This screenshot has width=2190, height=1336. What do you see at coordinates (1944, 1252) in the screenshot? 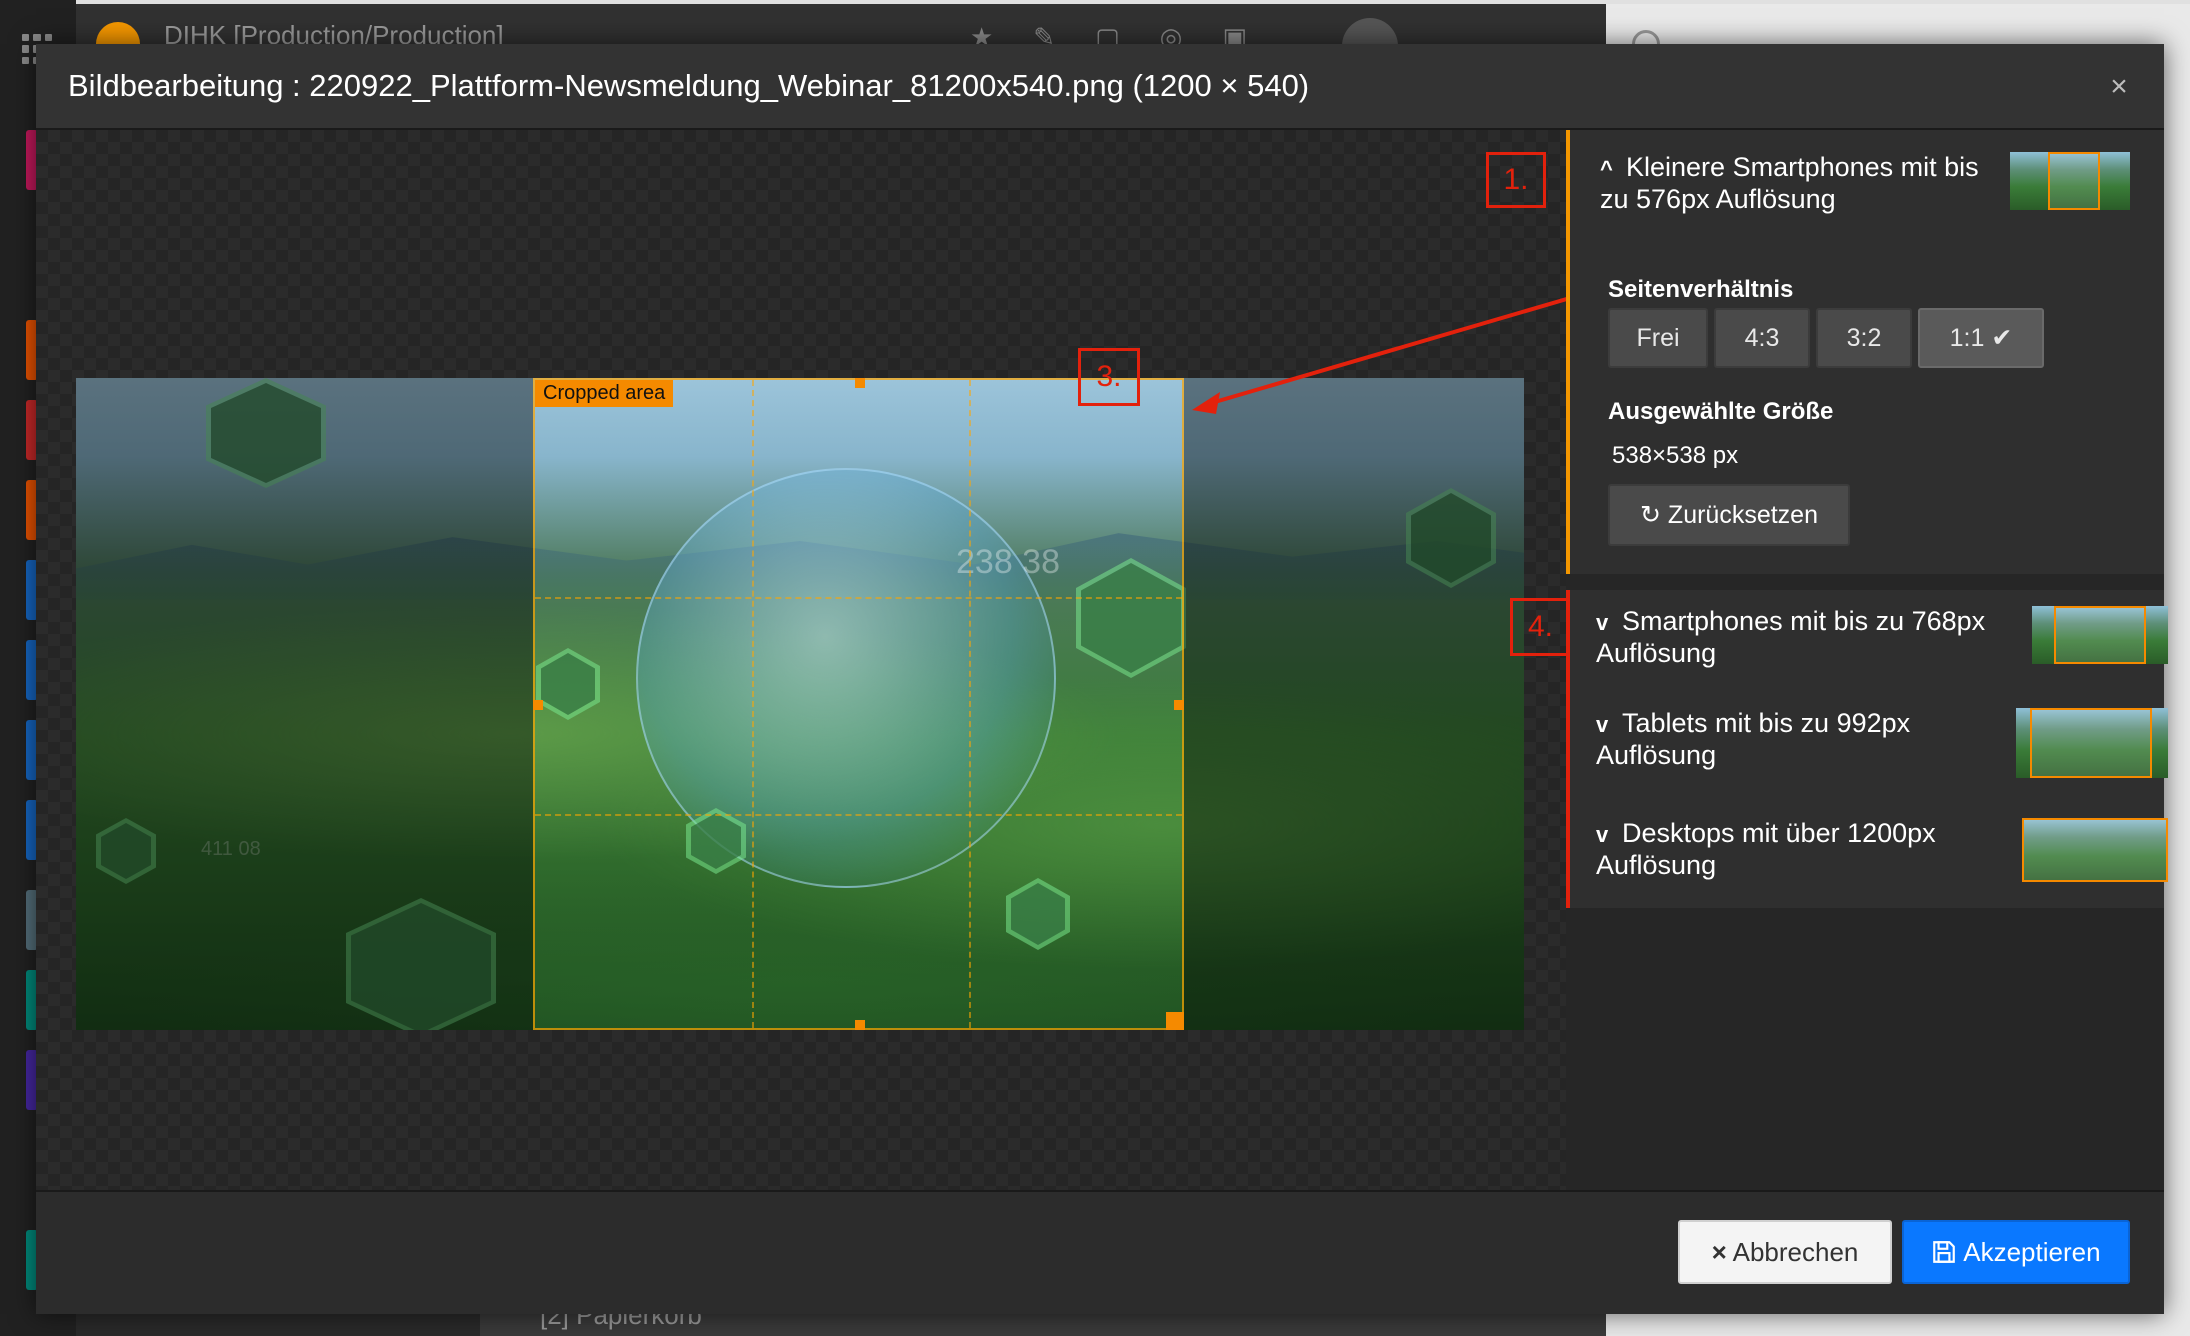
I see `save-icon` at bounding box center [1944, 1252].